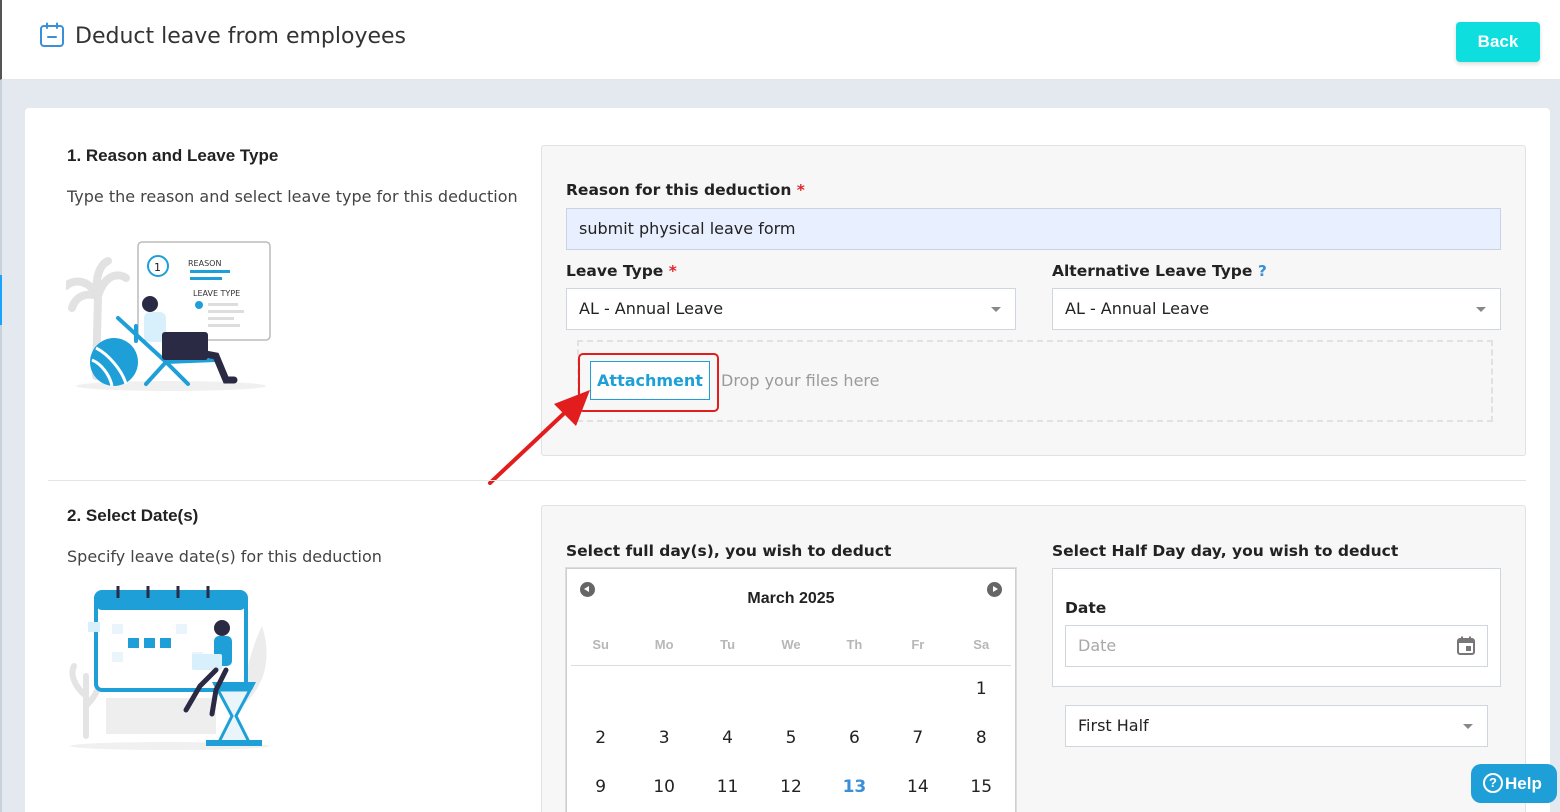 Image resolution: width=1560 pixels, height=812 pixels. Describe the element at coordinates (1137, 308) in the screenshot. I see `alt-leave-type-value: AL - Annual Leave` at that location.